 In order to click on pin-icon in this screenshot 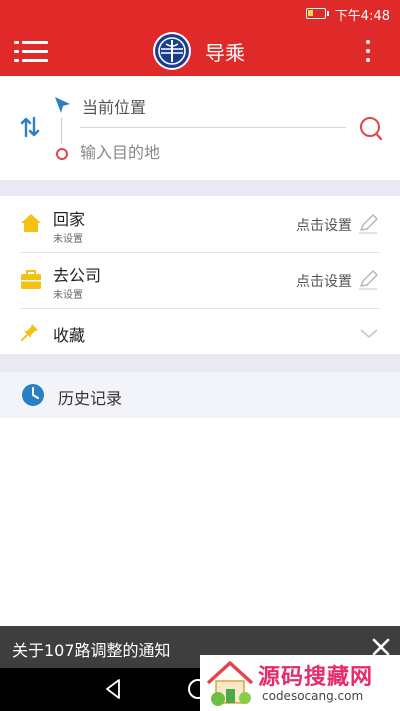, I will do `click(30, 334)`.